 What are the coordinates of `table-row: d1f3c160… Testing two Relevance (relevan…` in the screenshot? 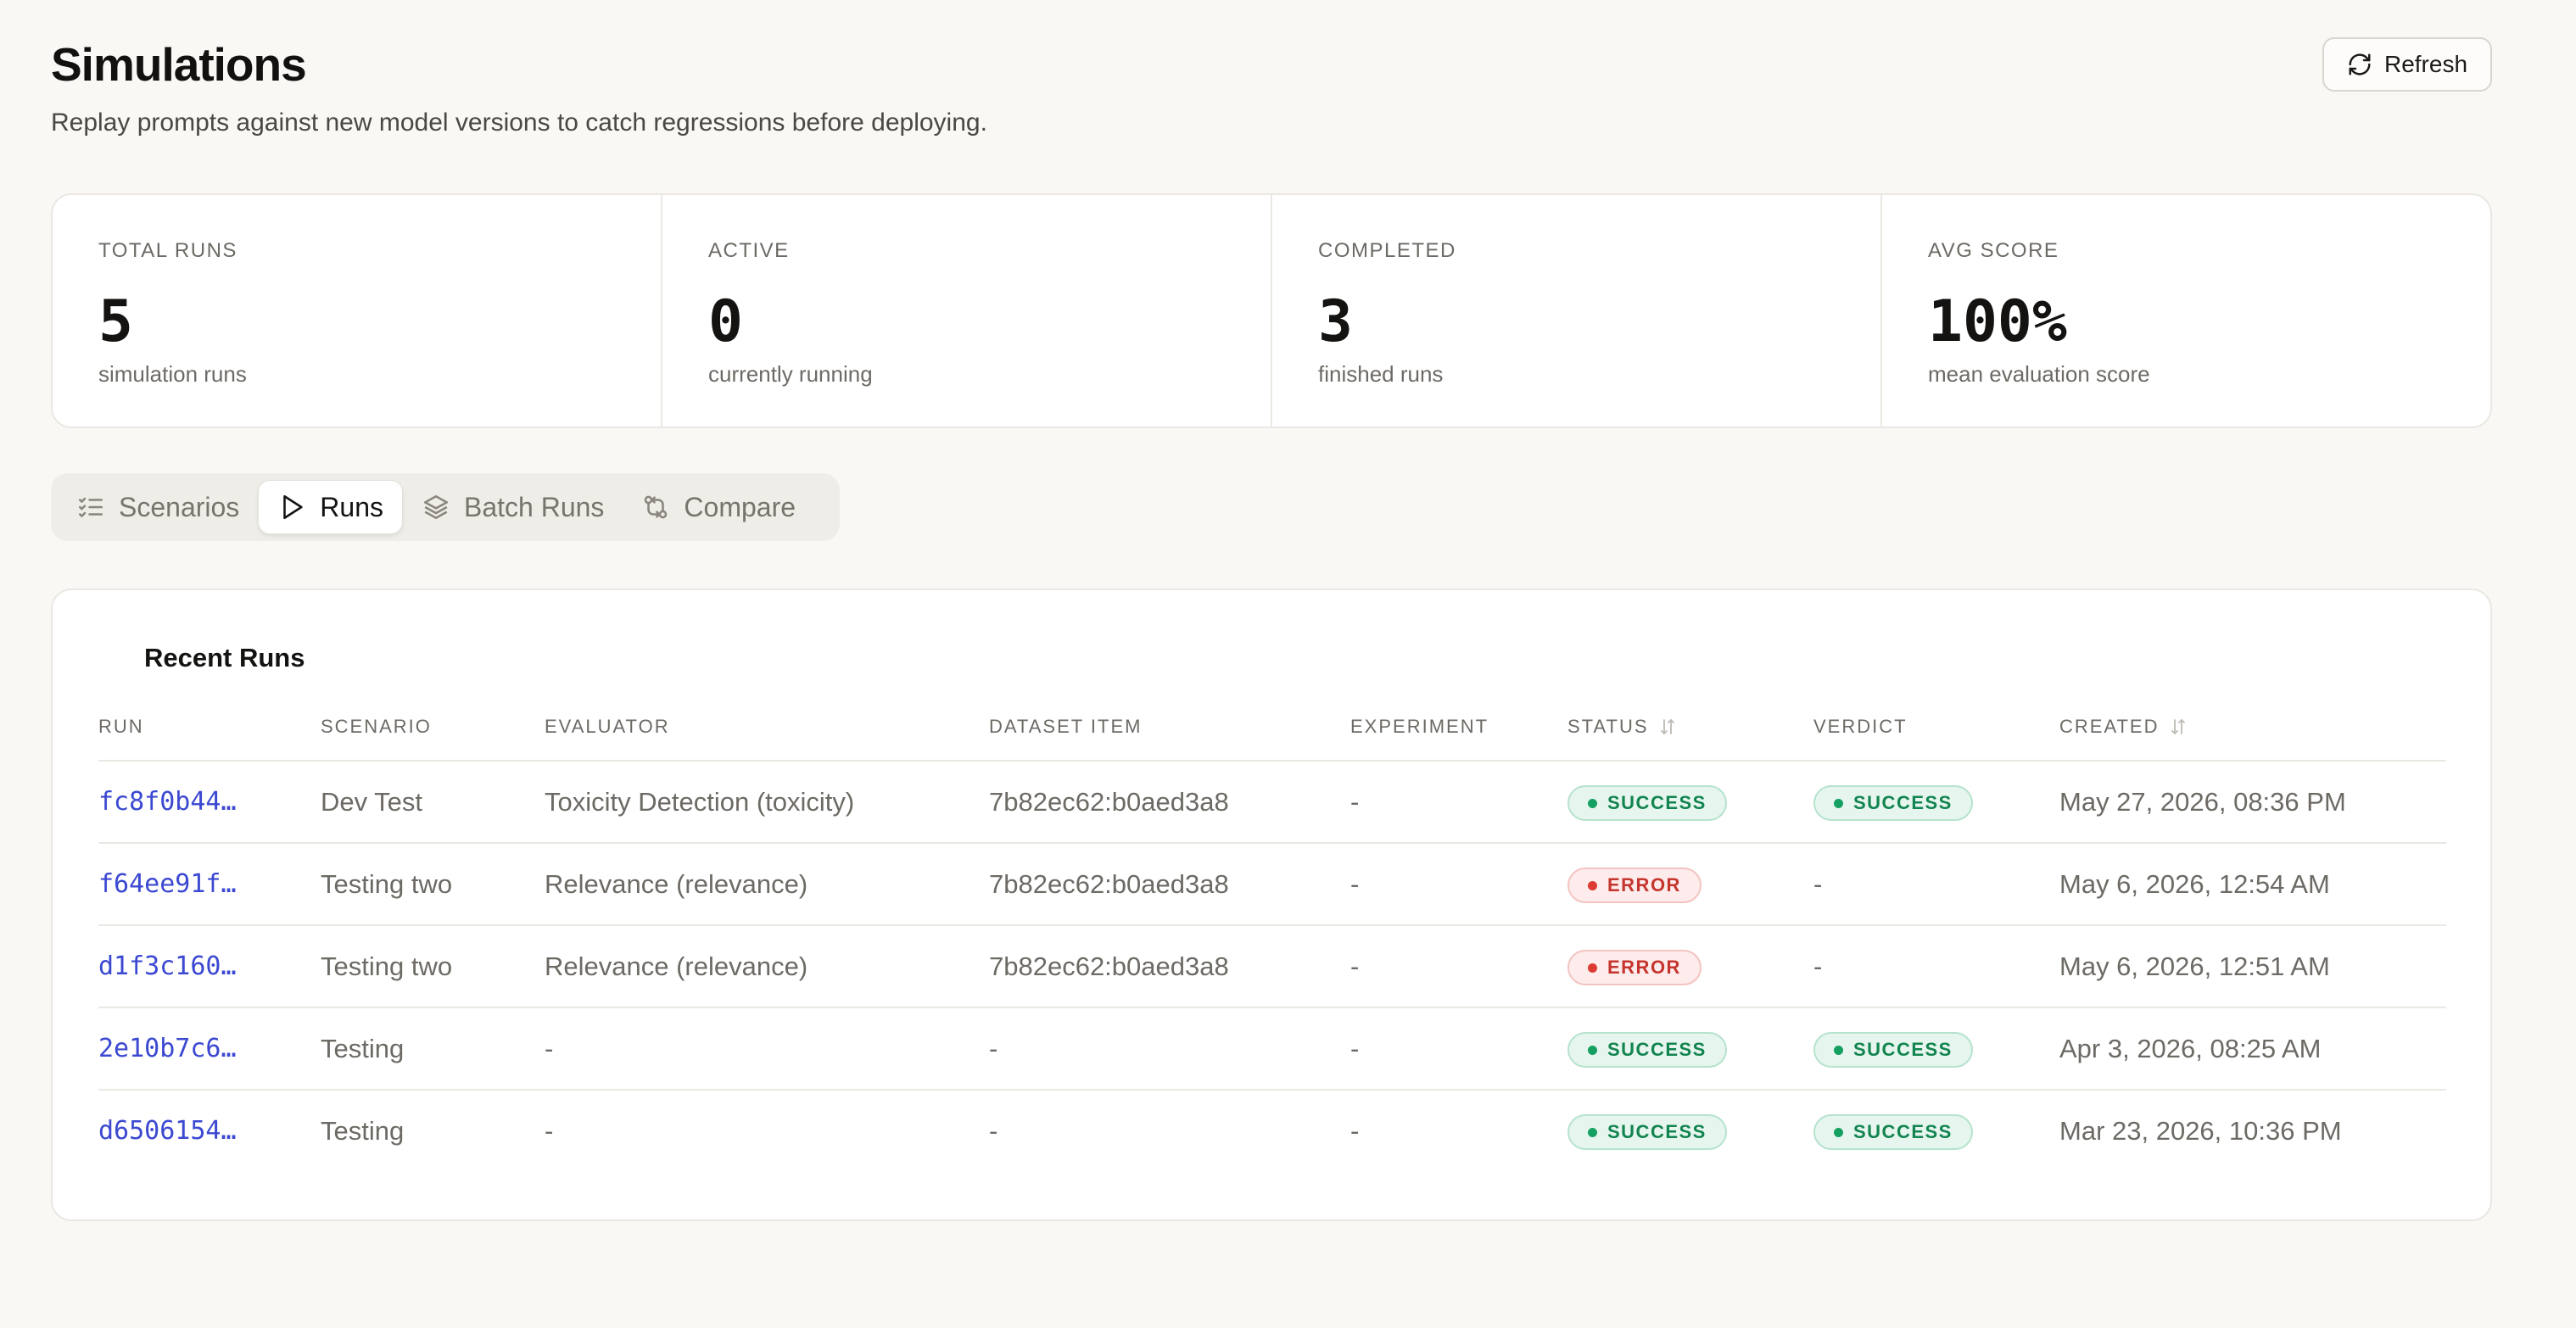 It's located at (1272, 967).